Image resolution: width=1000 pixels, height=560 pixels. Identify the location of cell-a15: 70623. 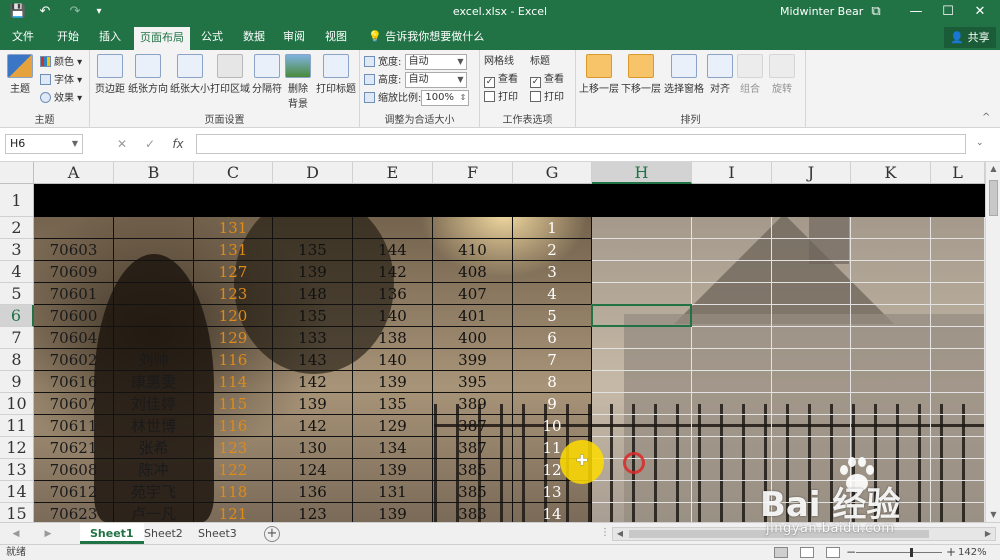
(74, 512).